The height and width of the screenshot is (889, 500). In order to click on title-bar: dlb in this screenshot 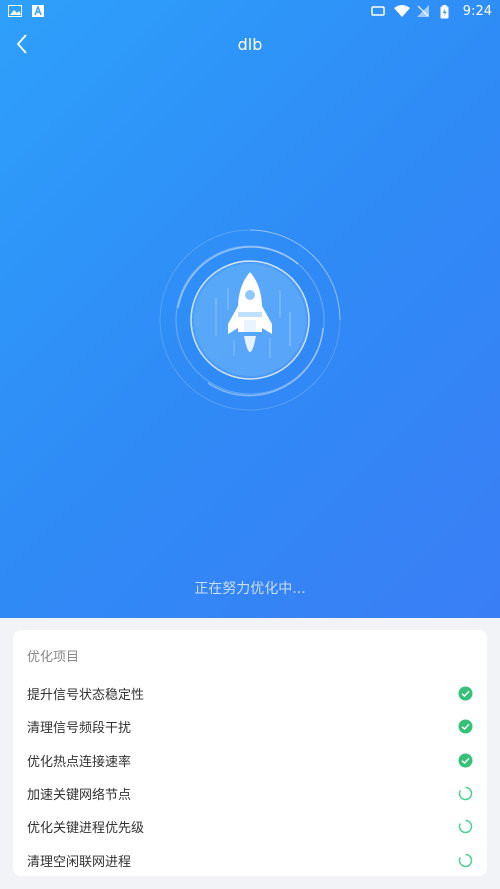, I will do `click(250, 44)`.